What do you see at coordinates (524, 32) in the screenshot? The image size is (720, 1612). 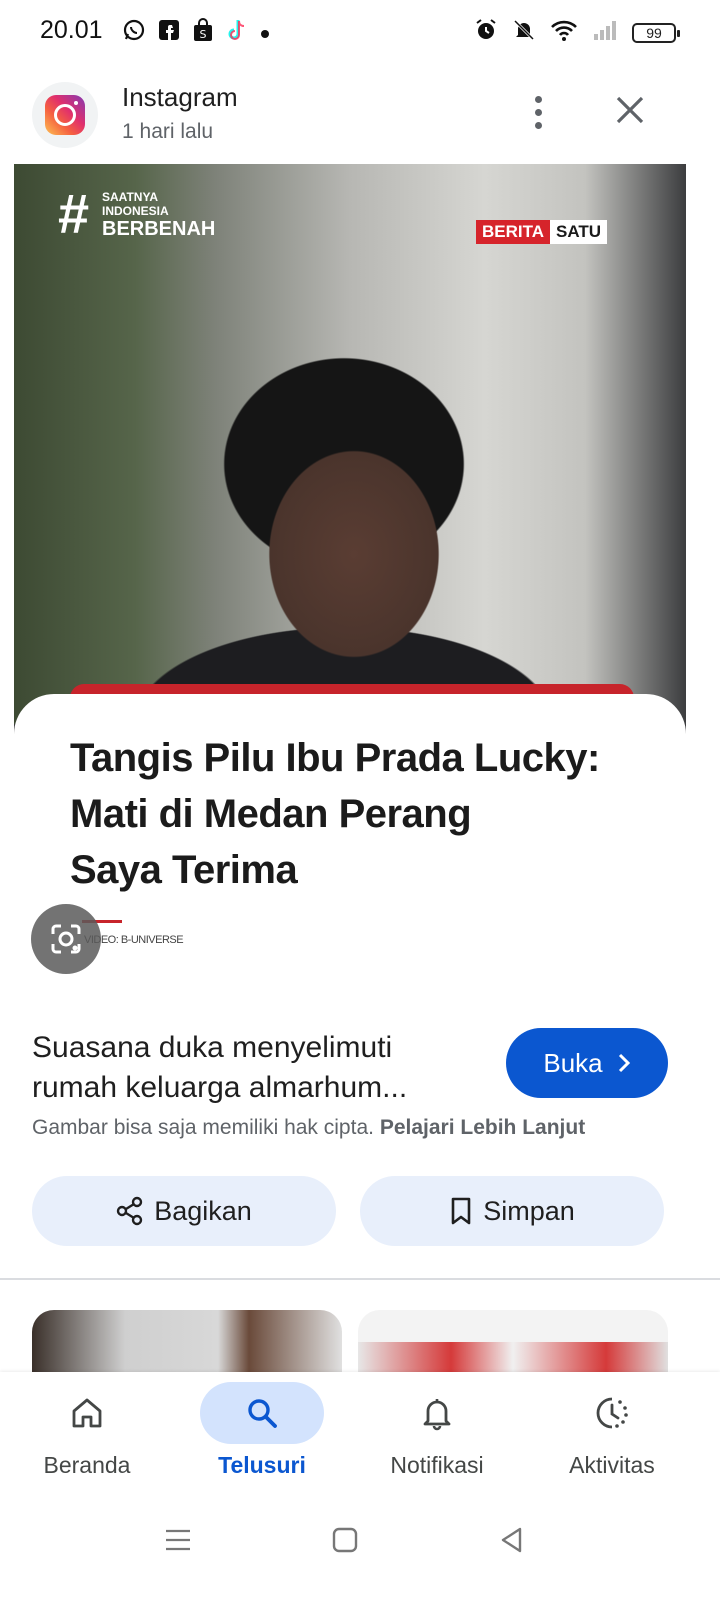 I see `mute-icon` at bounding box center [524, 32].